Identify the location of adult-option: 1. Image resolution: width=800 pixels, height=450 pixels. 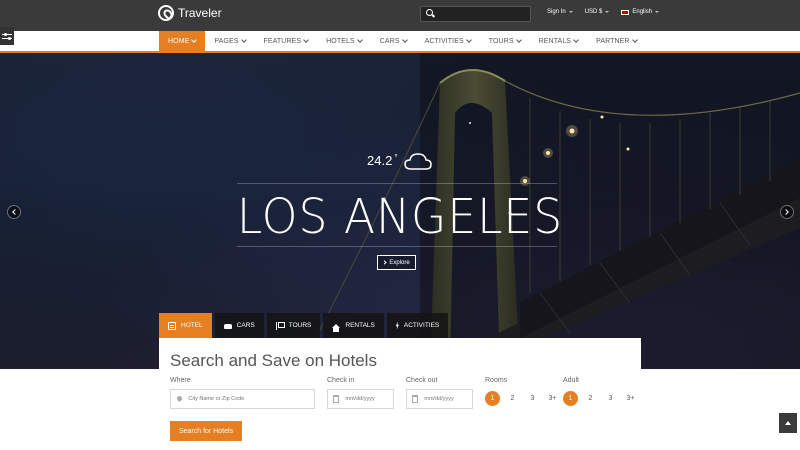
(570, 398).